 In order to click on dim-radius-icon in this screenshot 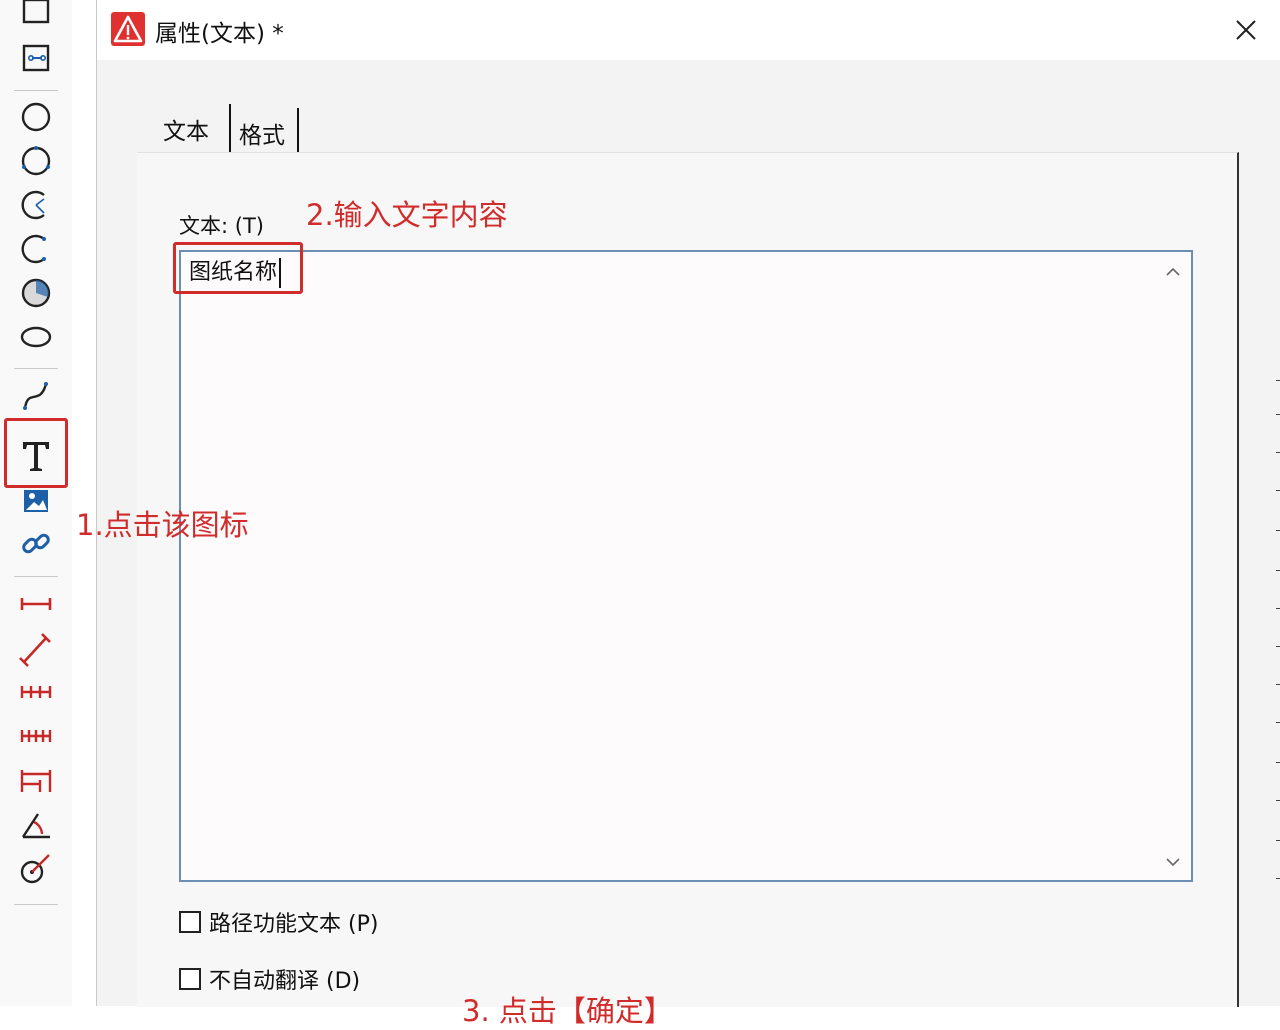, I will do `click(36, 868)`.